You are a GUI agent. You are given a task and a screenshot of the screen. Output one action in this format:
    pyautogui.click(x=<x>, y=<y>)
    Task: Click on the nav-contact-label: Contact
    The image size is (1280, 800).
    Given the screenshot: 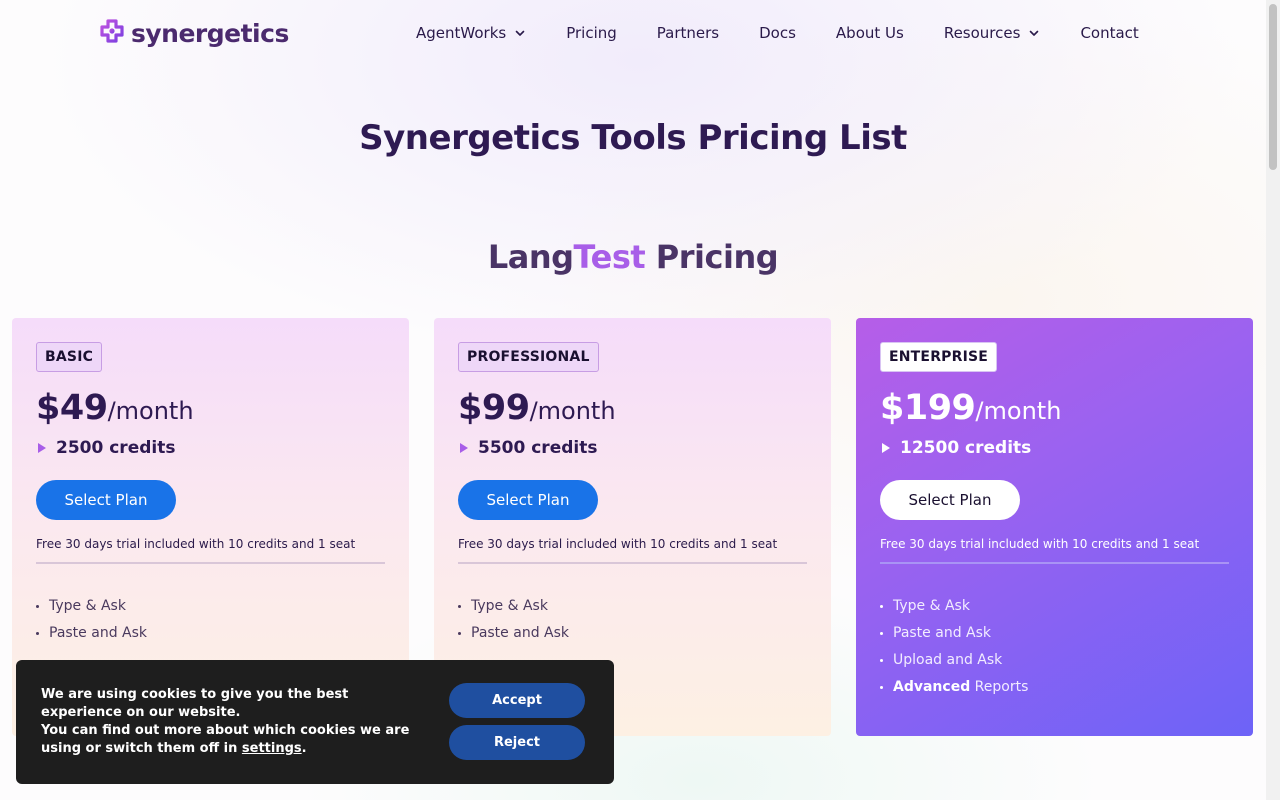 What is the action you would take?
    pyautogui.click(x=1109, y=33)
    